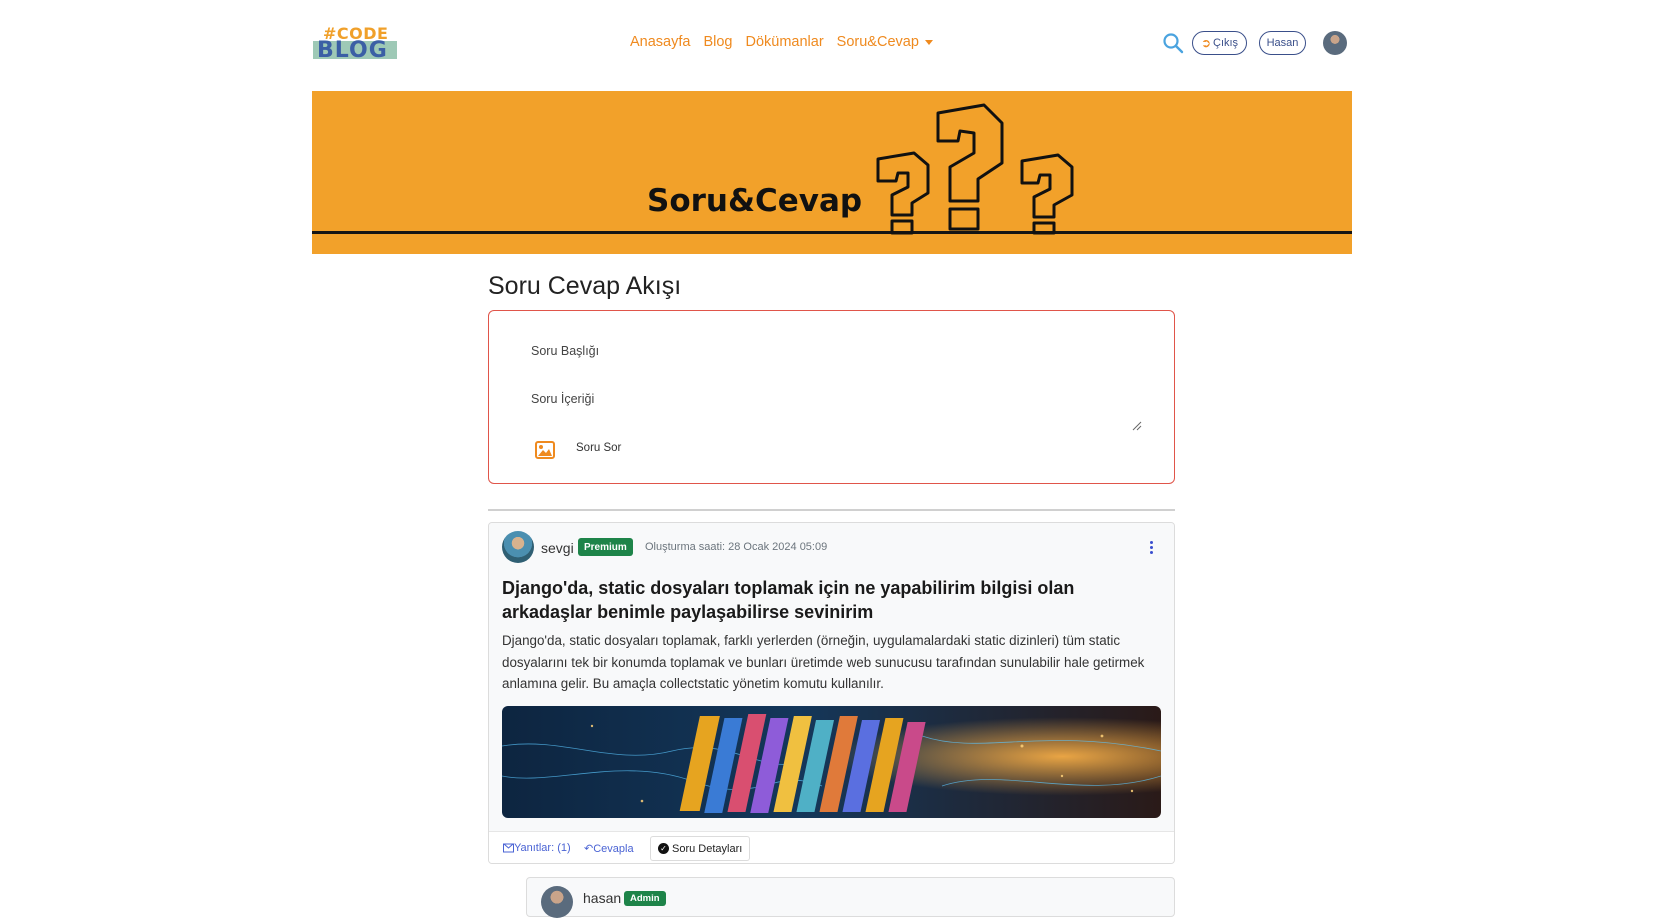 Image resolution: width=1668 pixels, height=918 pixels. Describe the element at coordinates (928, 42) in the screenshot. I see `chevron-down-icon` at that location.